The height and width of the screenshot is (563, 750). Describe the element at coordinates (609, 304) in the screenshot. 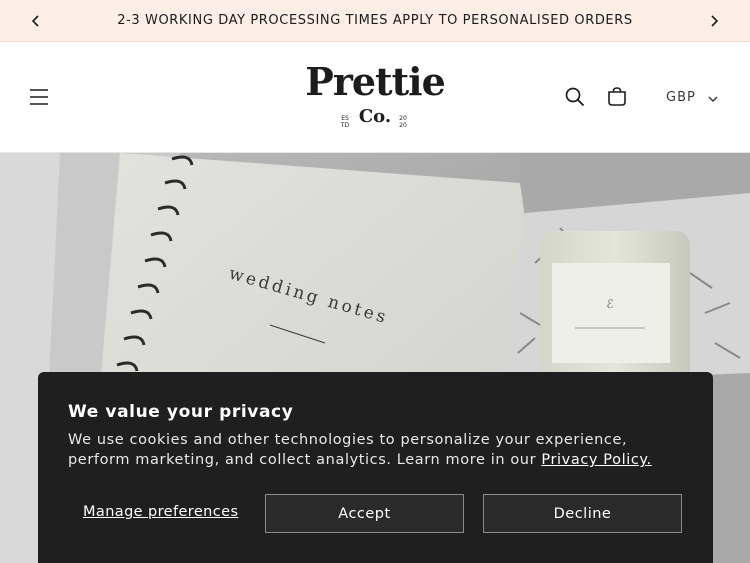

I see `svg-text: ℰ` at that location.